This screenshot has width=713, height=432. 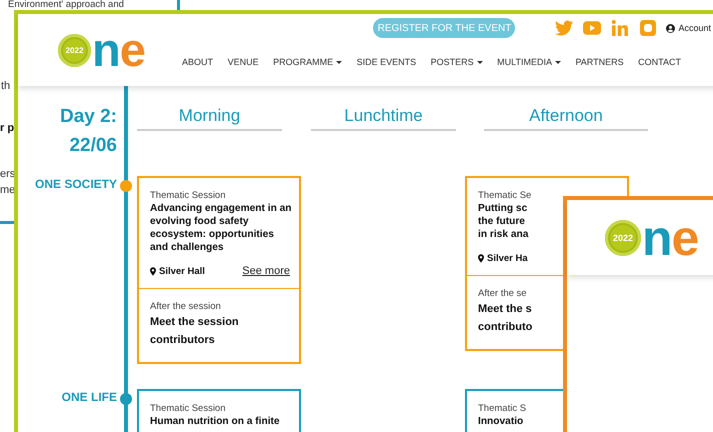 I want to click on page-text: th, so click(x=5, y=86).